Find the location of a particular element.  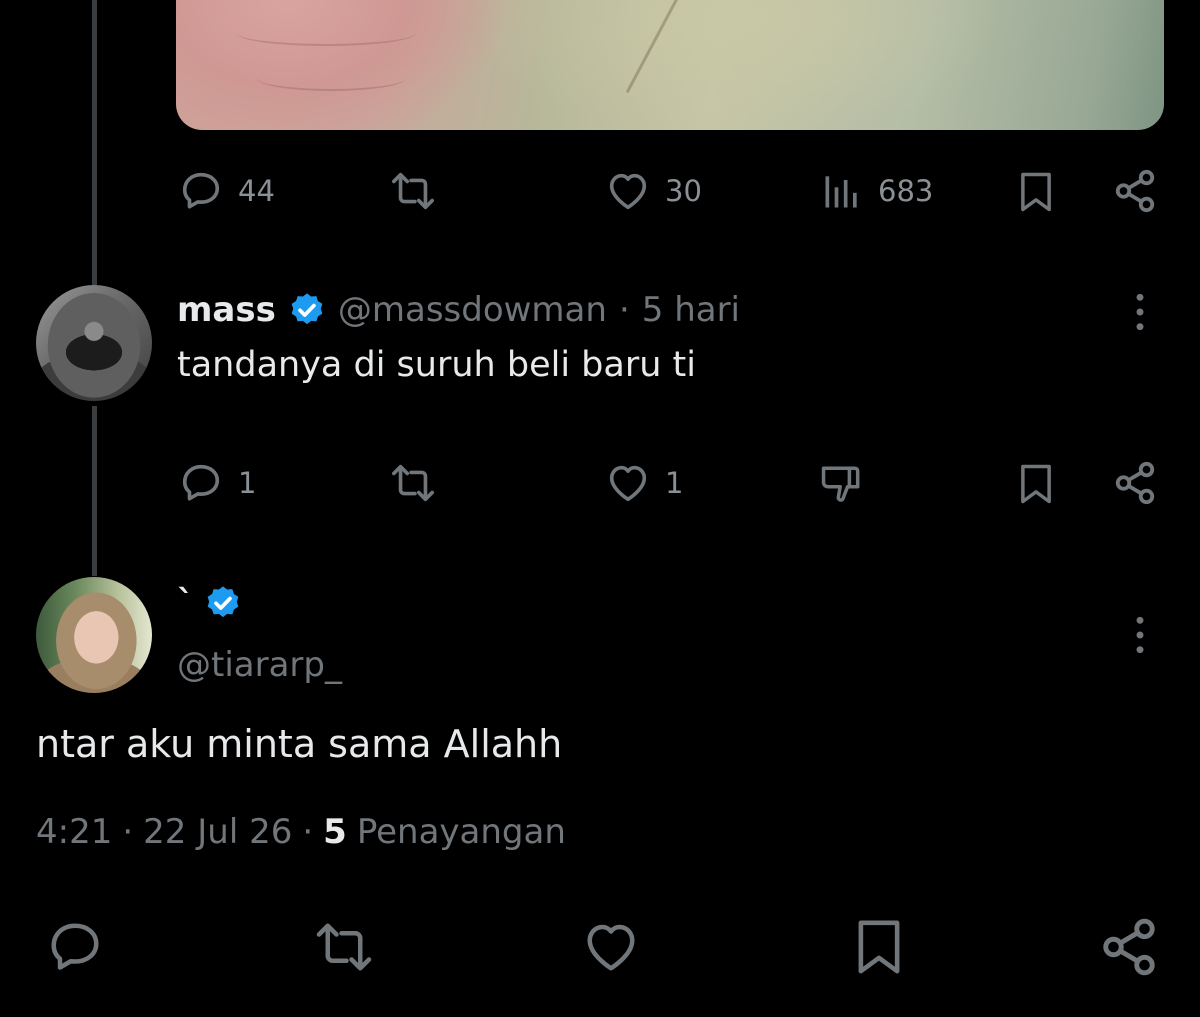

views-button: 683 is located at coordinates (876, 191).